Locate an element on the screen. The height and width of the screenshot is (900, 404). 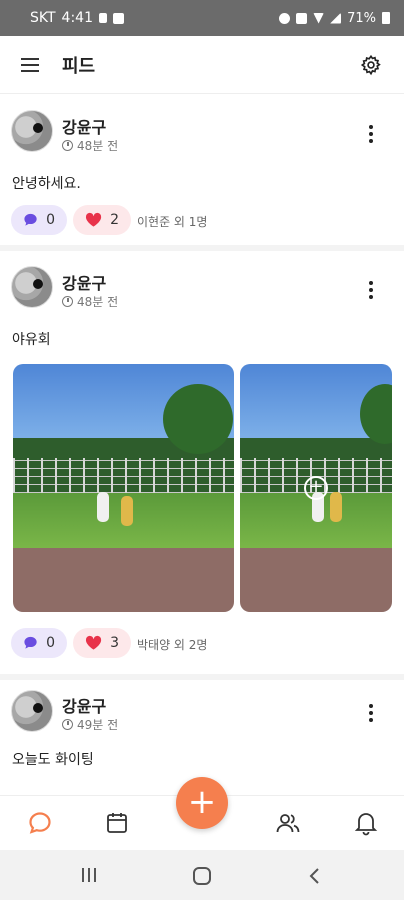
like-button: 3 is located at coordinates (102, 643).